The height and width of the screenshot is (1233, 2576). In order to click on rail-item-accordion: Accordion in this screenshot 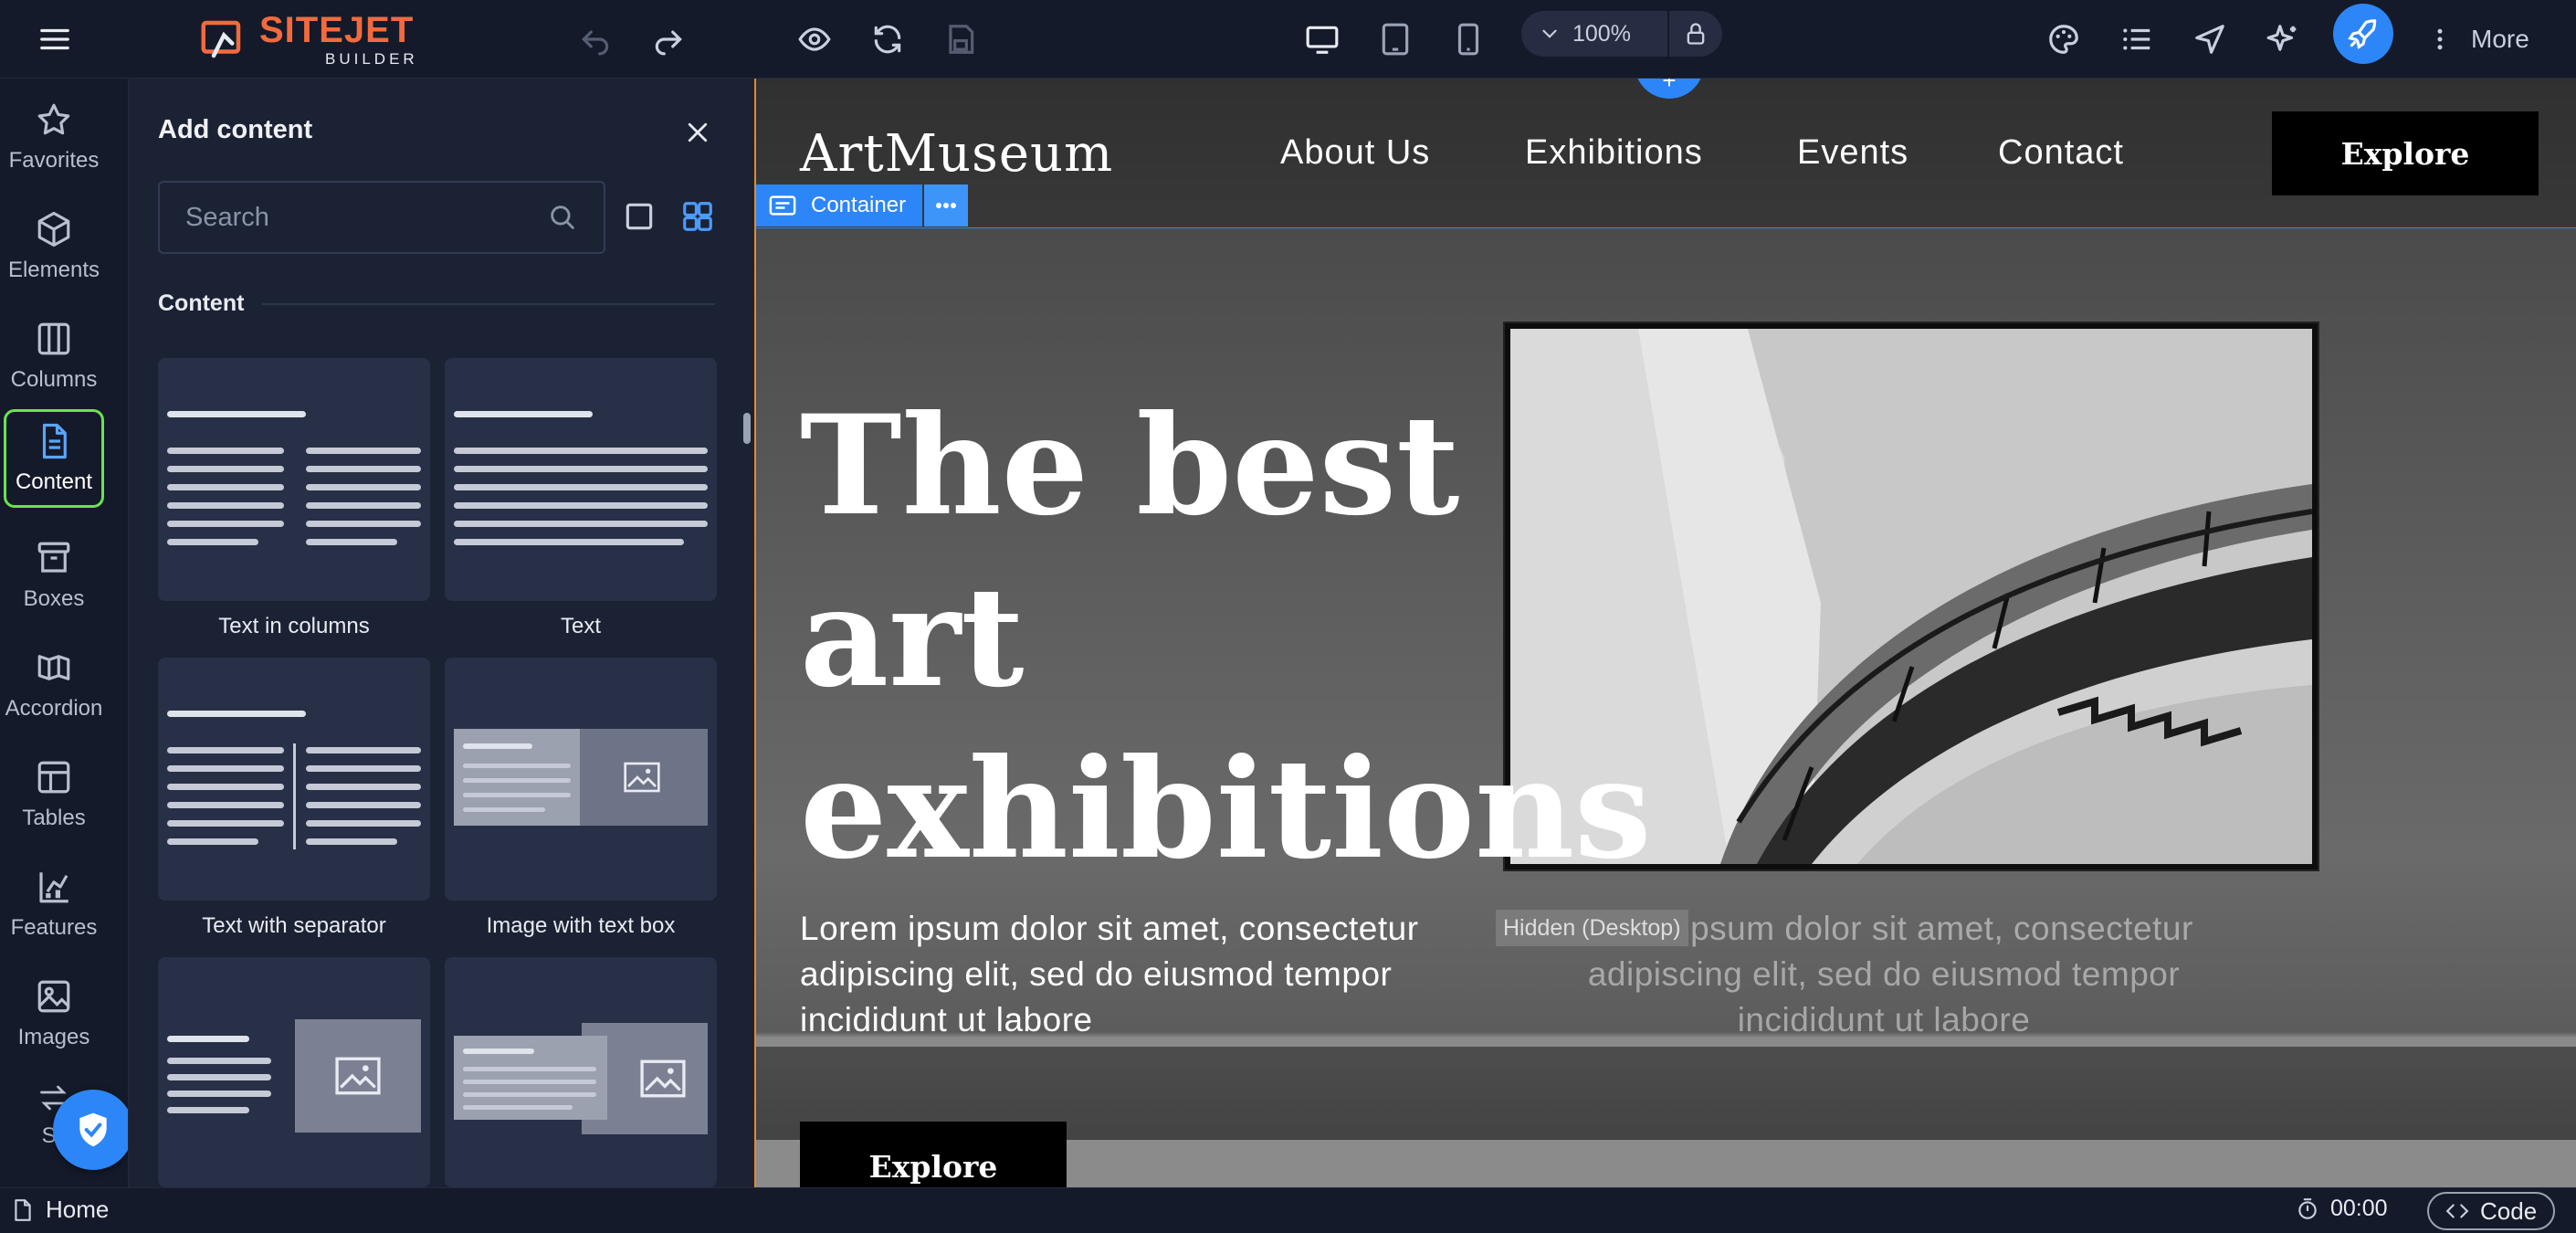, I will do `click(54, 685)`.